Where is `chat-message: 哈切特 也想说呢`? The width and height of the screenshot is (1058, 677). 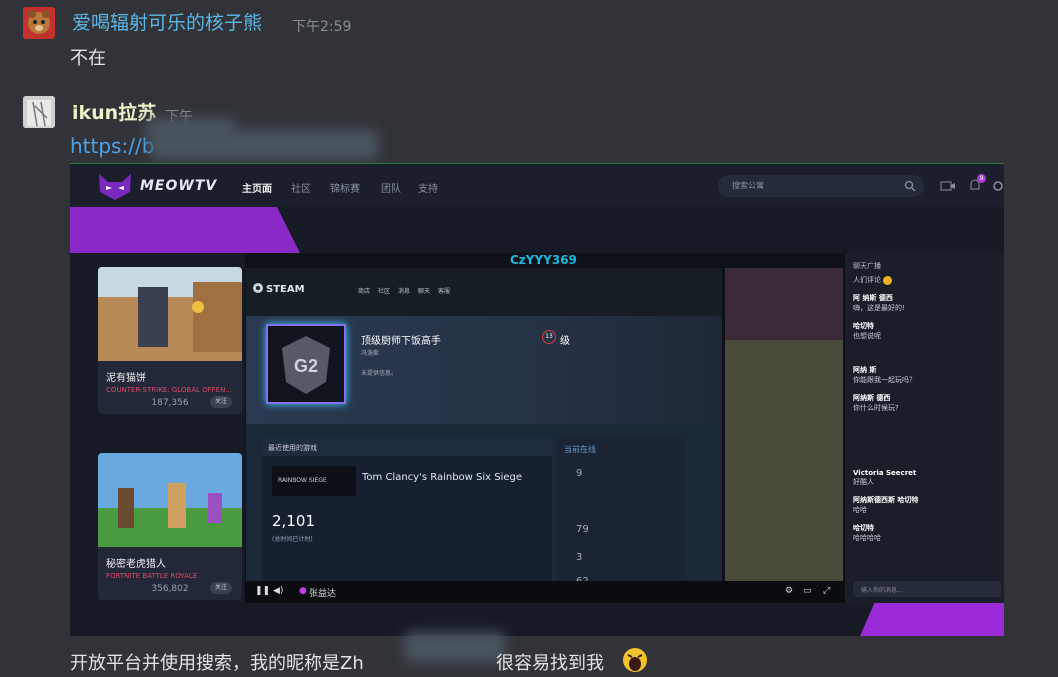 chat-message: 哈切特 也想说呢 is located at coordinates (867, 331).